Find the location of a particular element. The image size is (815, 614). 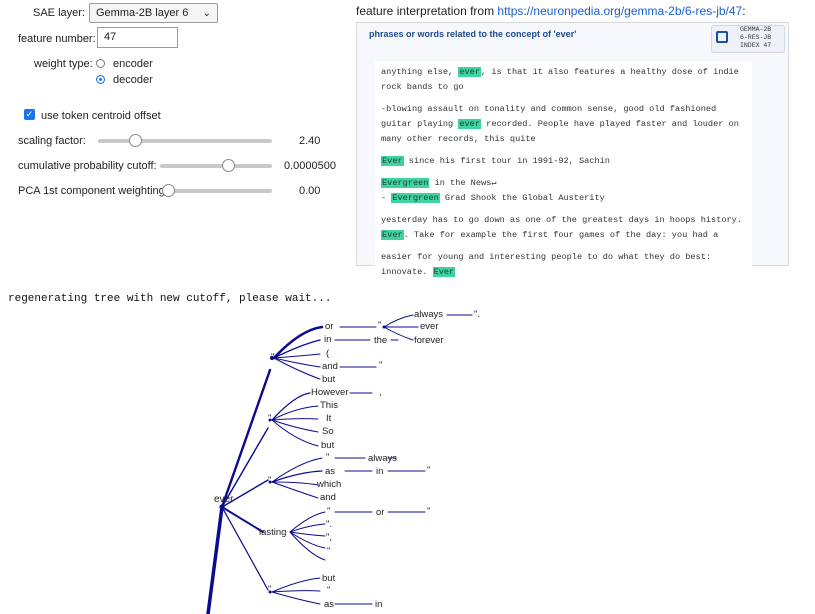

tree-node-lasting: lasting is located at coordinates (273, 532).